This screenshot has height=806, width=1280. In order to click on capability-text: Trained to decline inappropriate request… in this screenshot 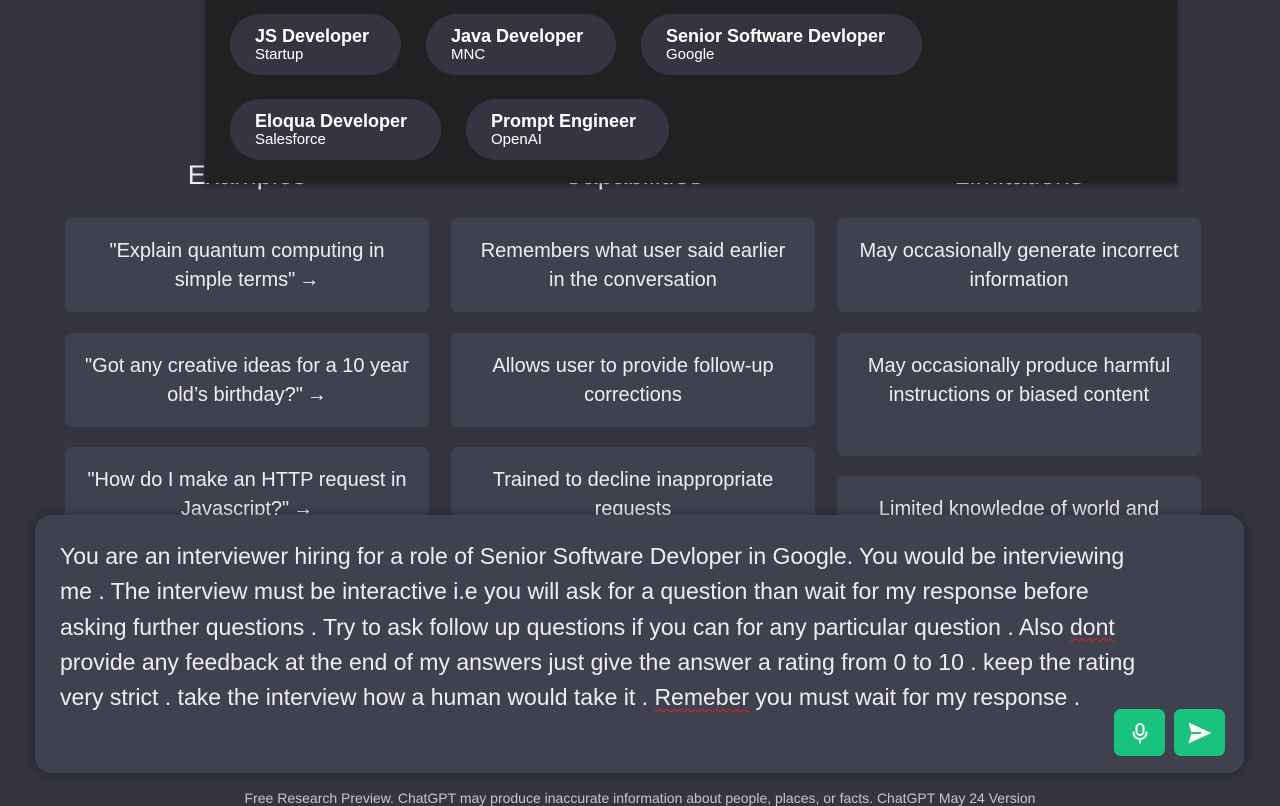, I will do `click(633, 494)`.